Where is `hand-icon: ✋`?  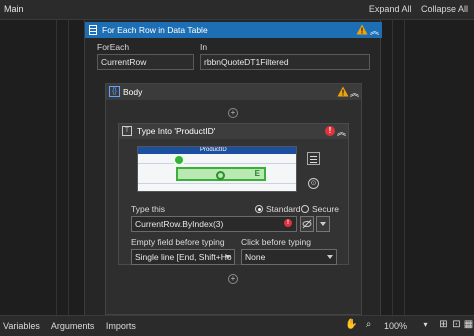 hand-icon: ✋ is located at coordinates (351, 324).